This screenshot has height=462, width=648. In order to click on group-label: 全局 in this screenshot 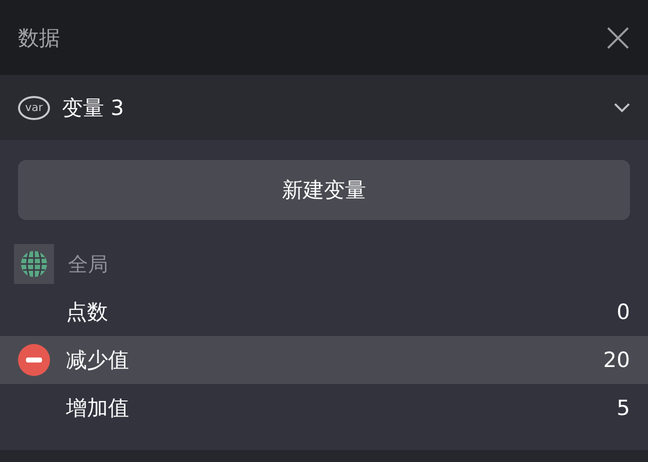, I will do `click(88, 264)`.